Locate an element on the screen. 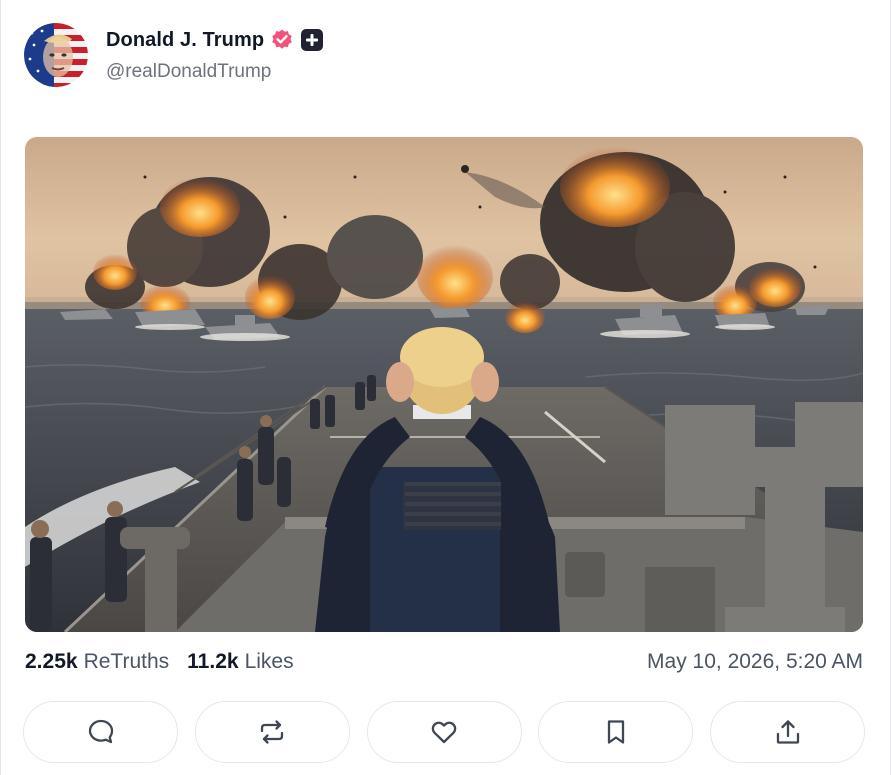  post-actions is located at coordinates (444, 733).